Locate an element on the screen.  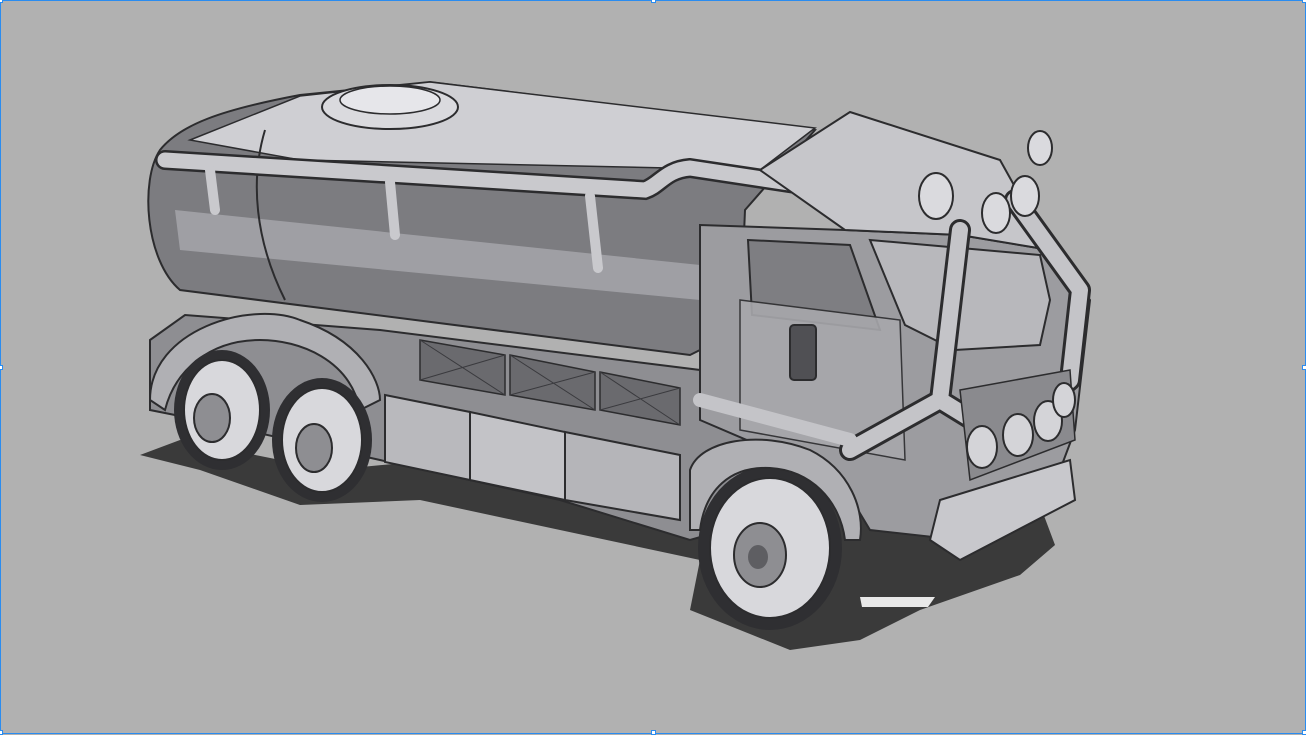
resize-handle-middle-right is located at coordinates (1304, 367).